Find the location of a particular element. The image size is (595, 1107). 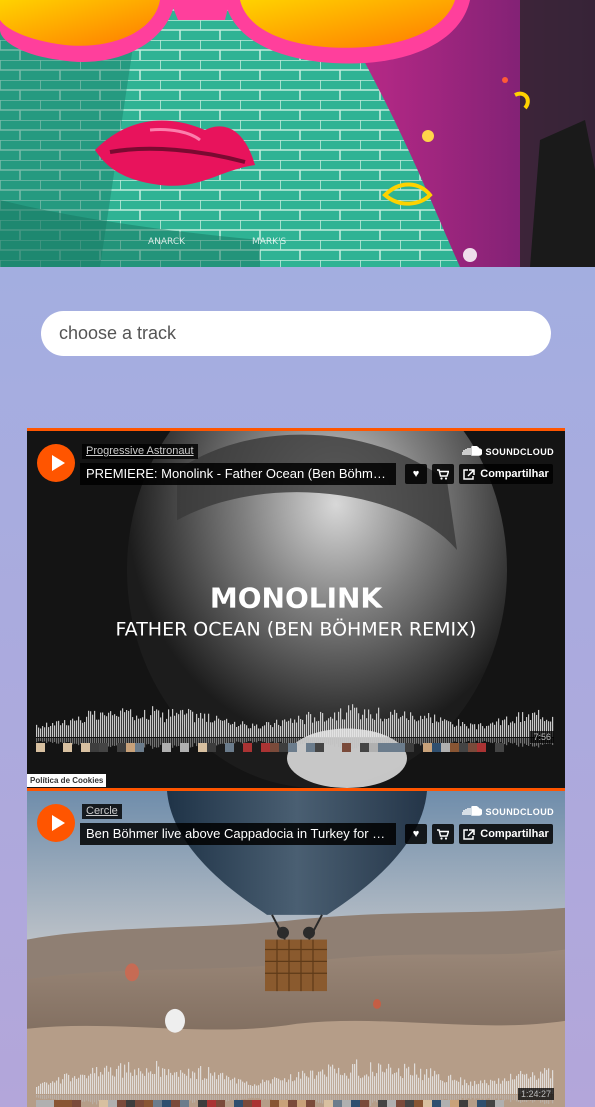

waveform-bar is located at coordinates (385, 727).